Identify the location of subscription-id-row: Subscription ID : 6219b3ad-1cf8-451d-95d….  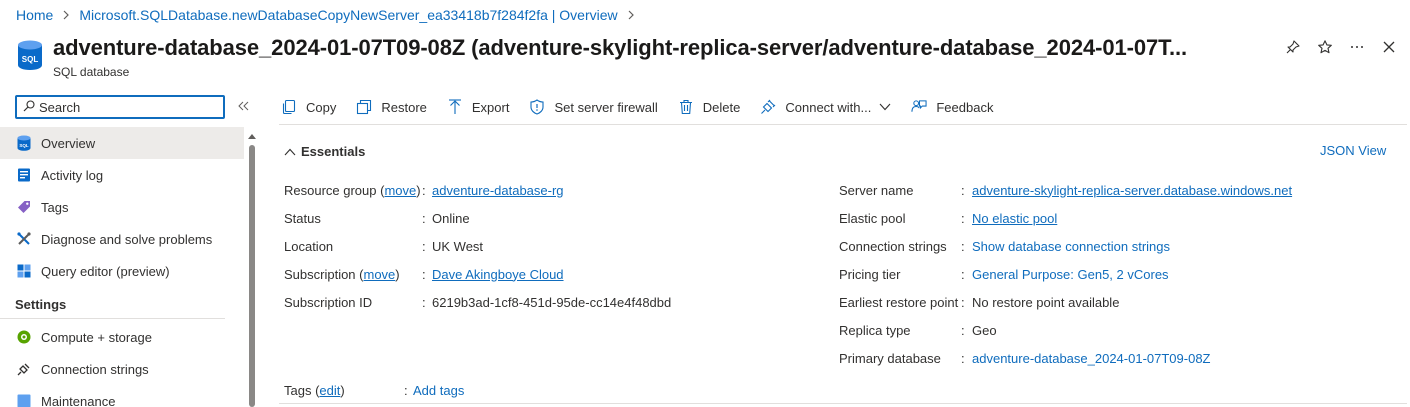
(478, 302).